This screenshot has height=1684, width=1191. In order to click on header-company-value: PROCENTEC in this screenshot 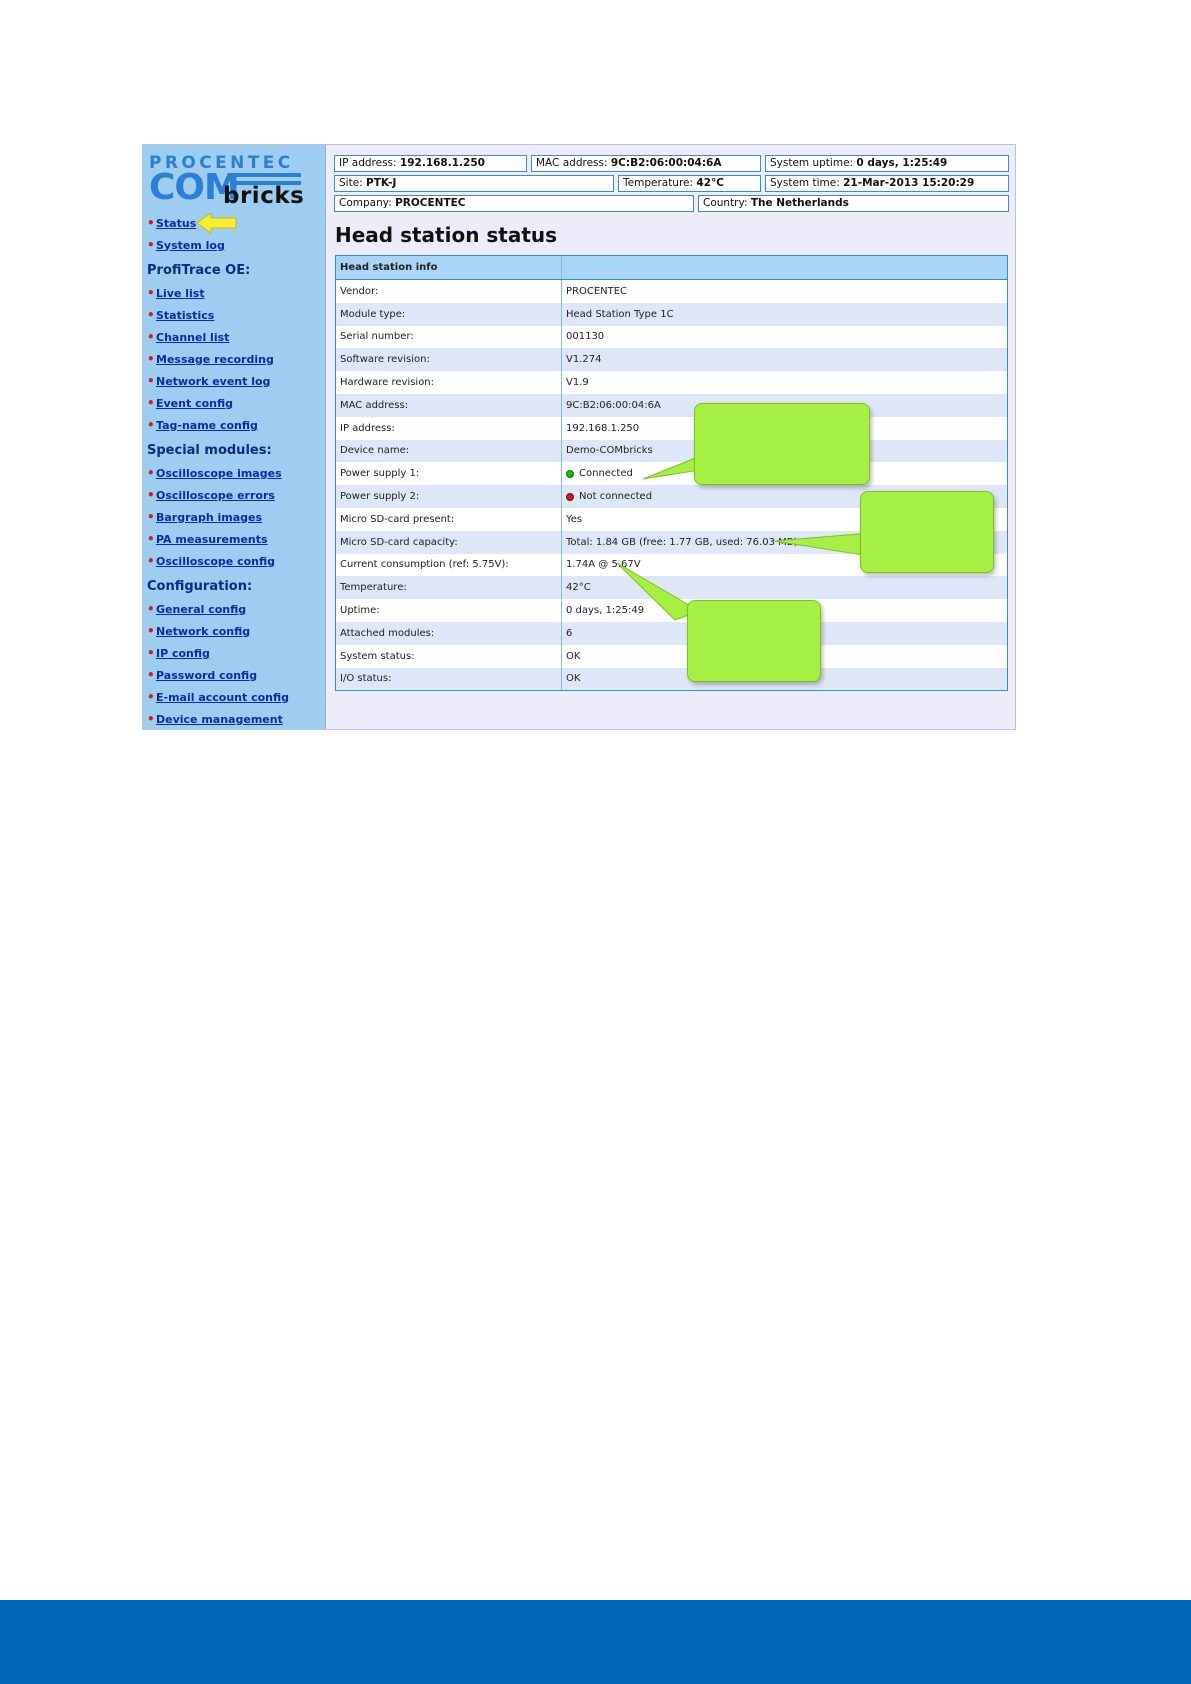, I will do `click(430, 203)`.